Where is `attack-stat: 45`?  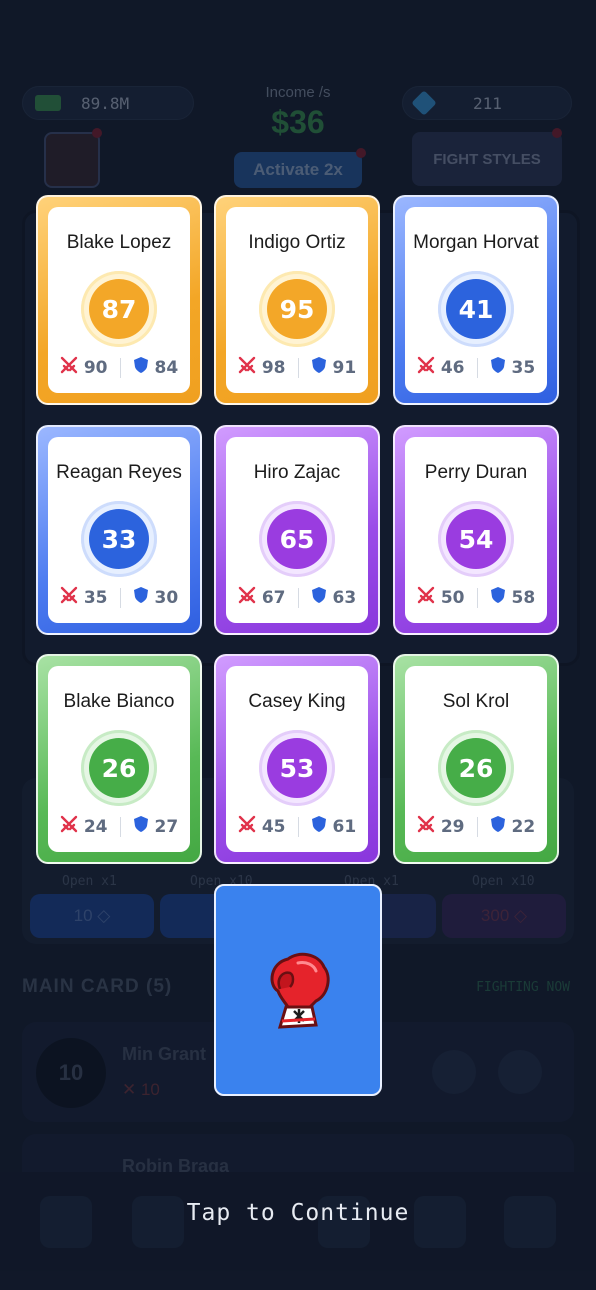
attack-stat: 45 is located at coordinates (262, 826).